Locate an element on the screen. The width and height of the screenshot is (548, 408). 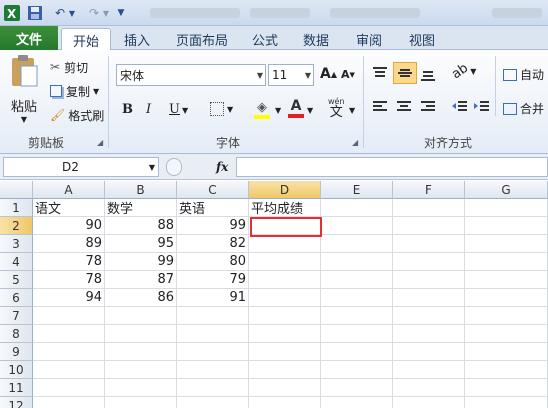
cell-a5: 78 is located at coordinates (69, 280).